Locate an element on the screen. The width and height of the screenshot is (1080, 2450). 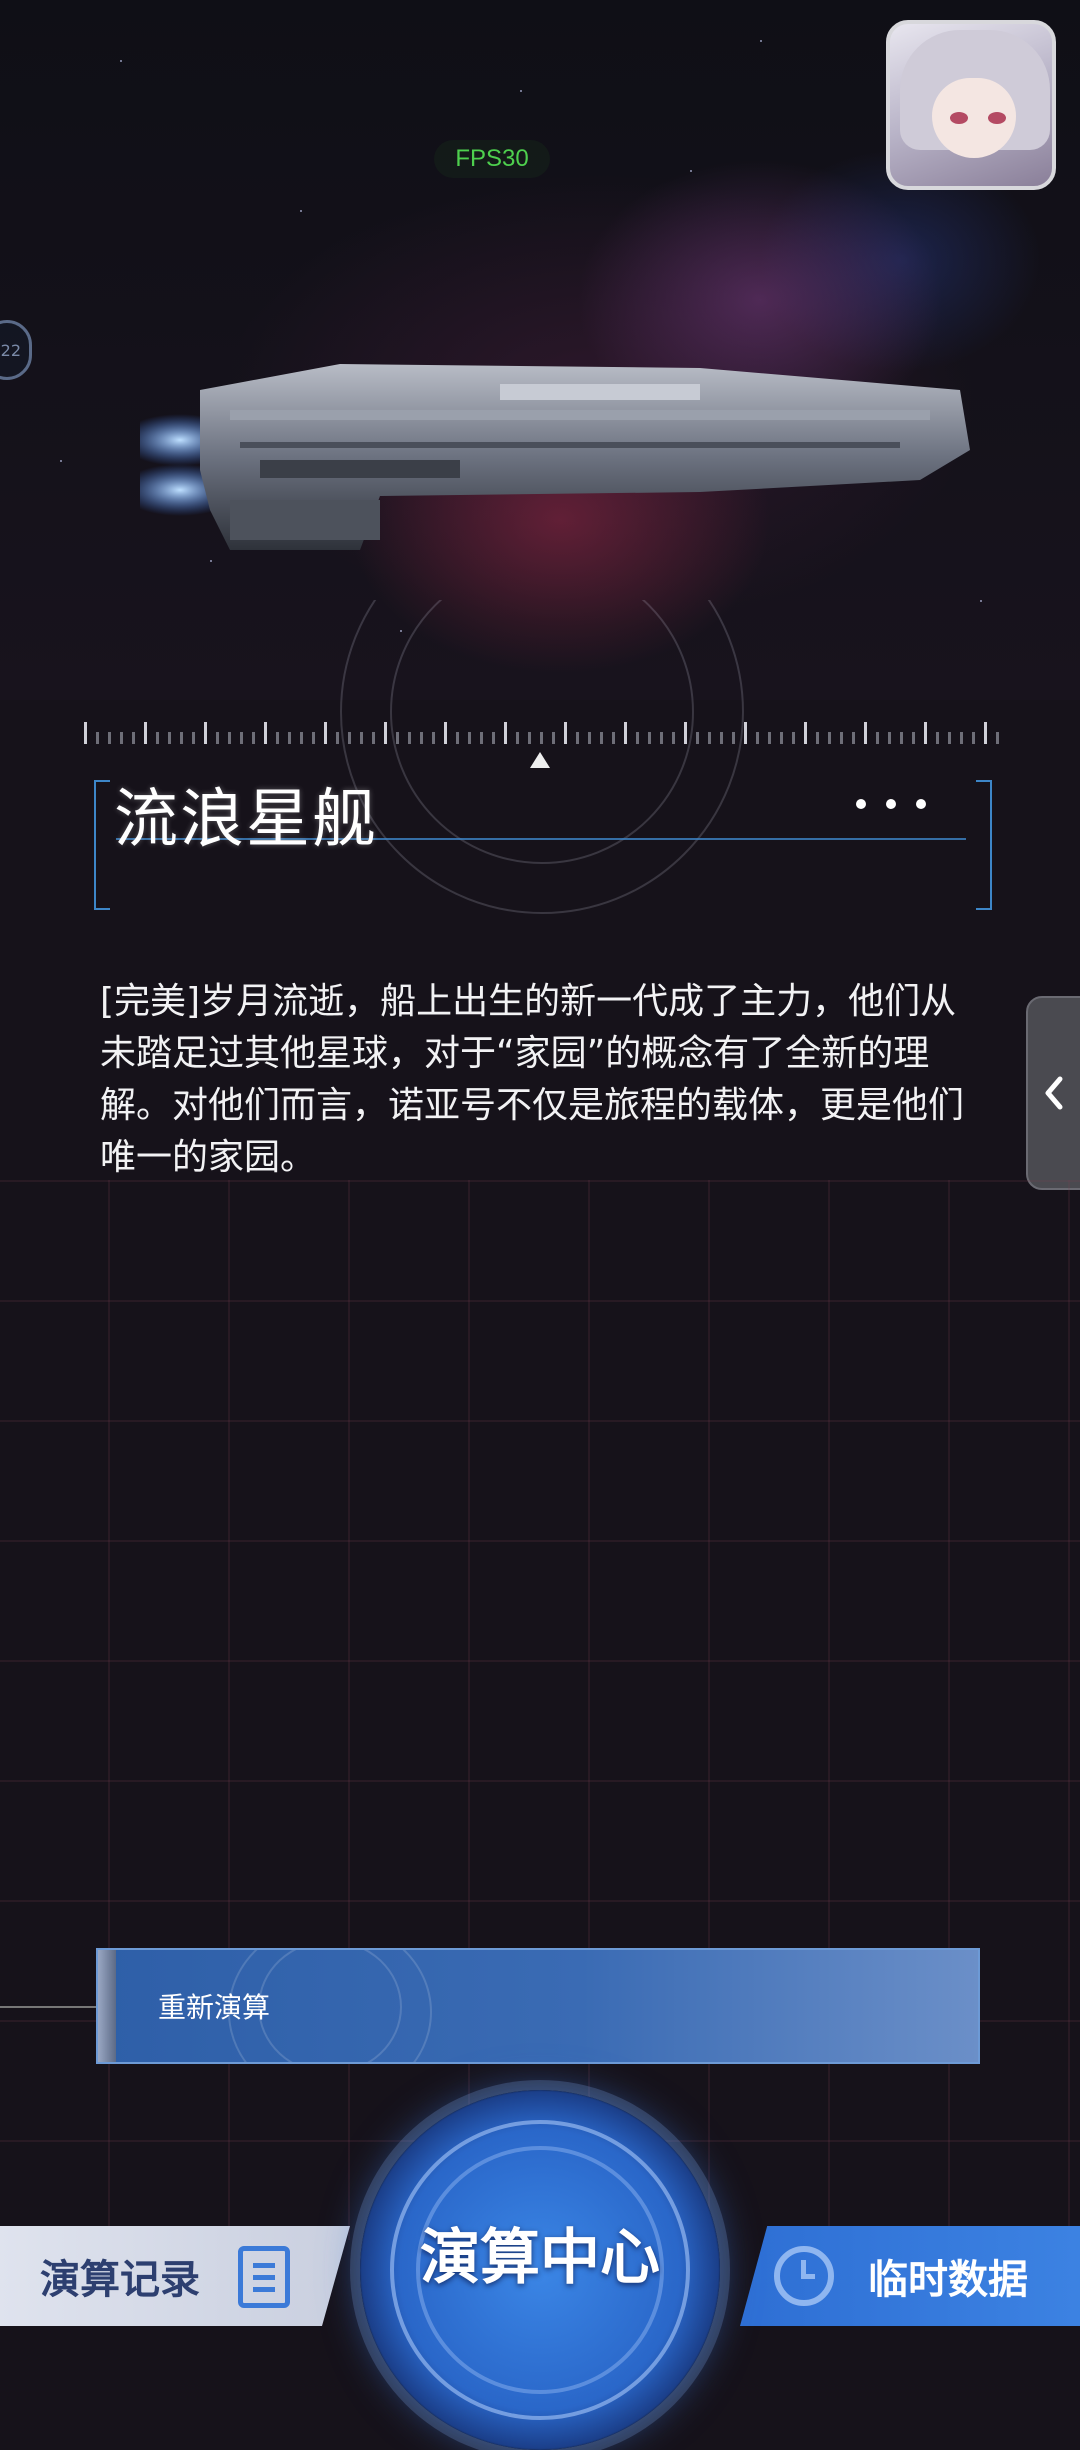
calc-center-button: 演算中心 is located at coordinates (540, 2270).